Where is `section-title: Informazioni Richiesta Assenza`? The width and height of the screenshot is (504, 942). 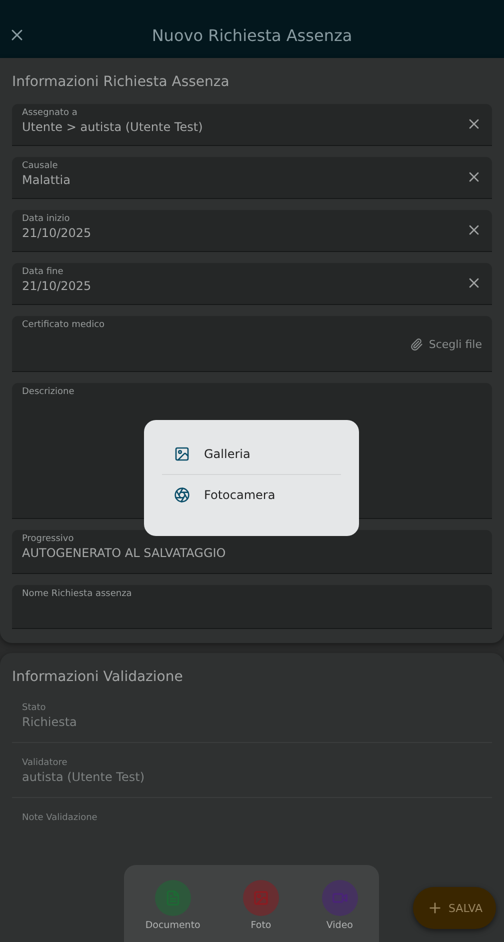
section-title: Informazioni Richiesta Assenza is located at coordinates (121, 82).